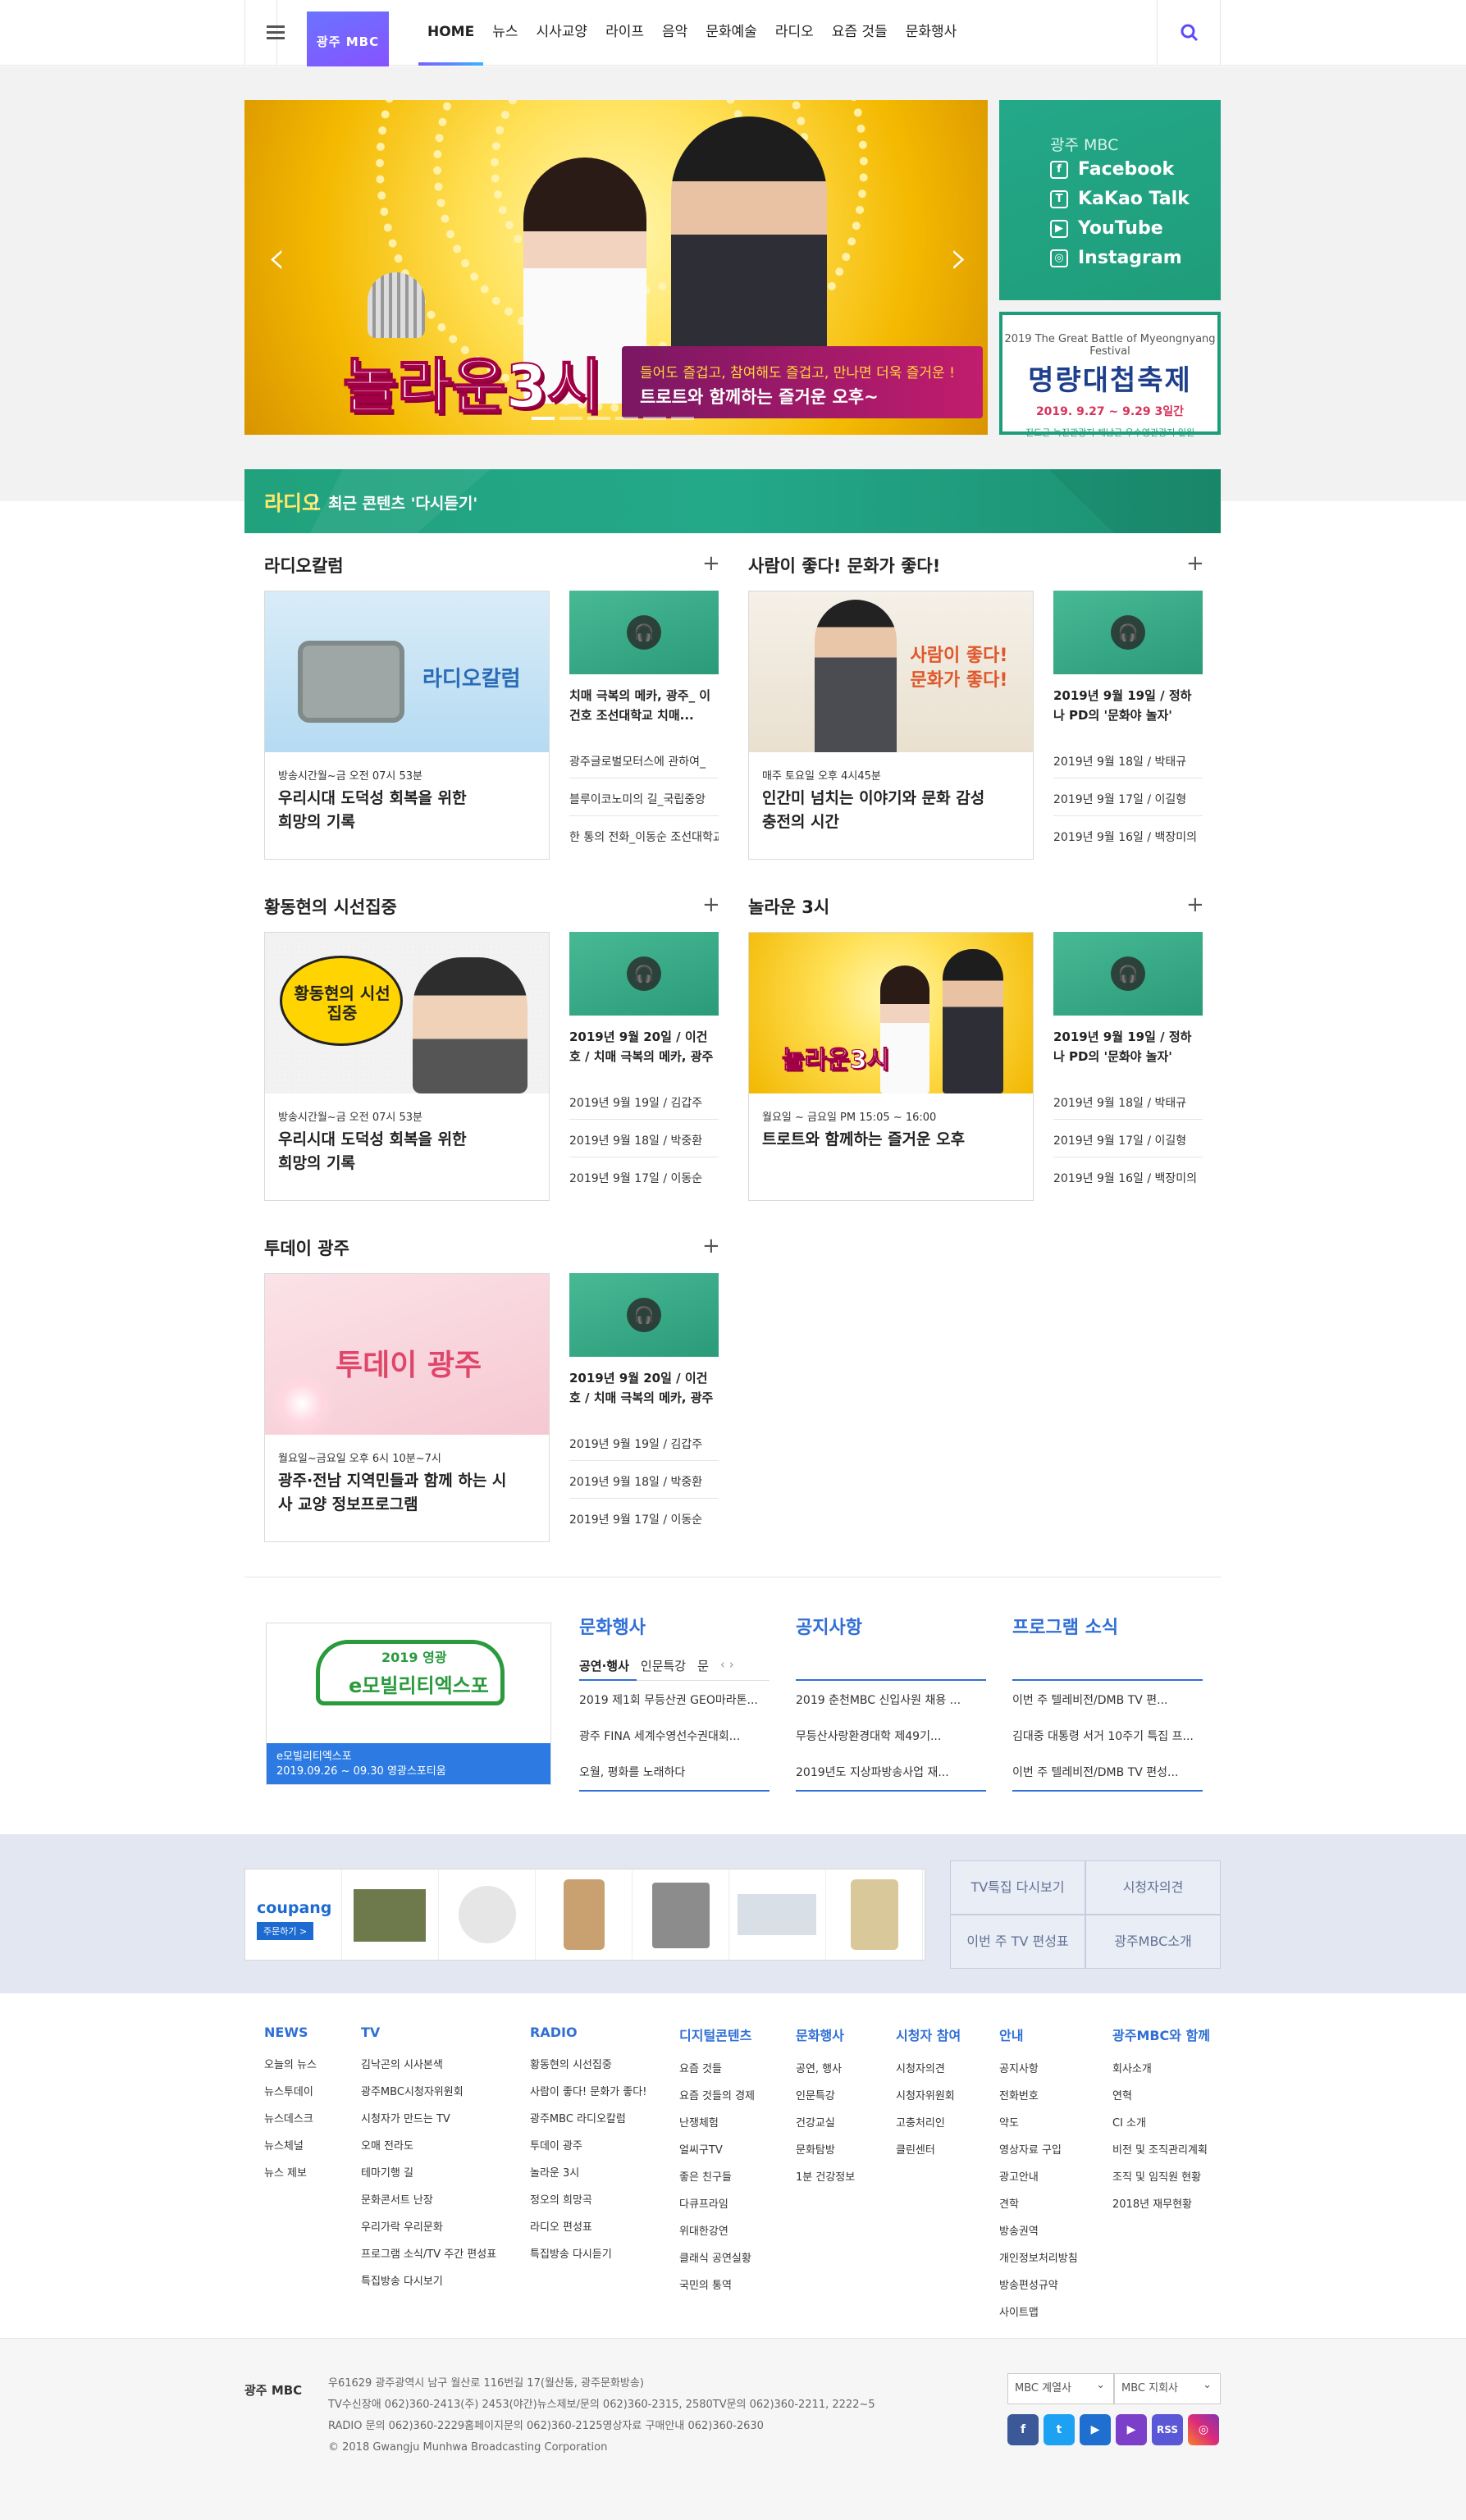 This screenshot has width=1466, height=2520. What do you see at coordinates (717, 2259) in the screenshot?
I see `sitemap-link: 클래식 공연실황` at bounding box center [717, 2259].